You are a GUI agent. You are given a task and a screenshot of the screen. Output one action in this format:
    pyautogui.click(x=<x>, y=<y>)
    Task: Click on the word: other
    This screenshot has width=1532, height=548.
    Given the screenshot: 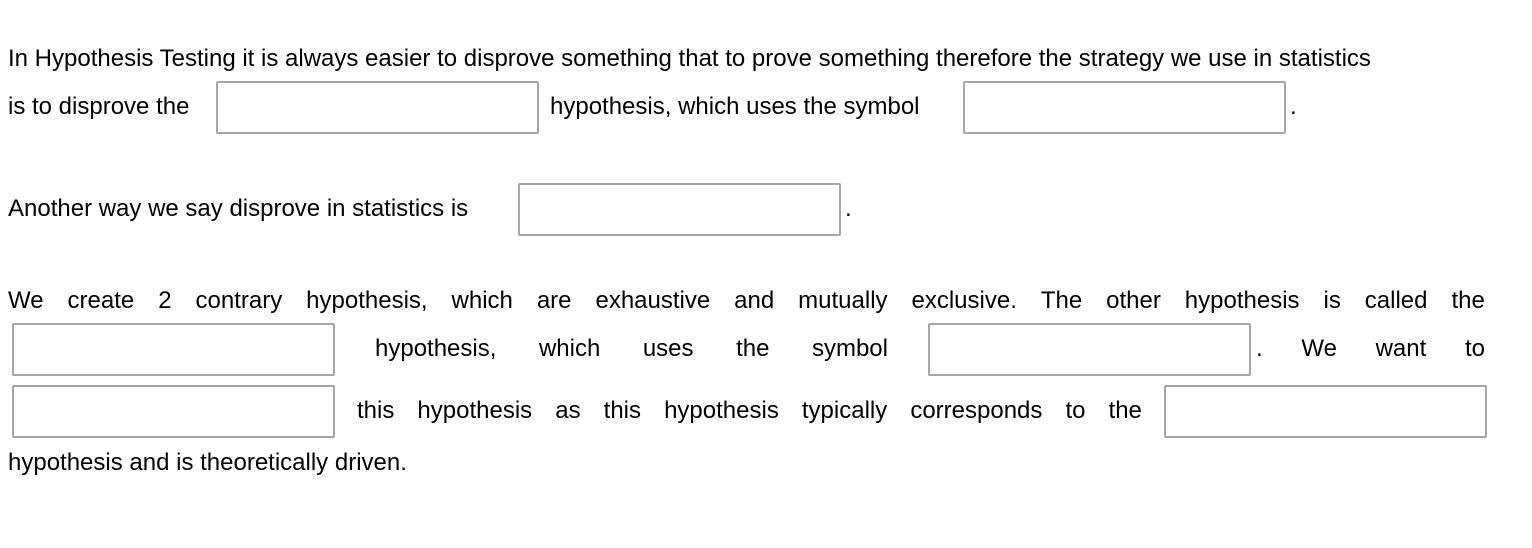 What is the action you would take?
    pyautogui.click(x=1133, y=300)
    